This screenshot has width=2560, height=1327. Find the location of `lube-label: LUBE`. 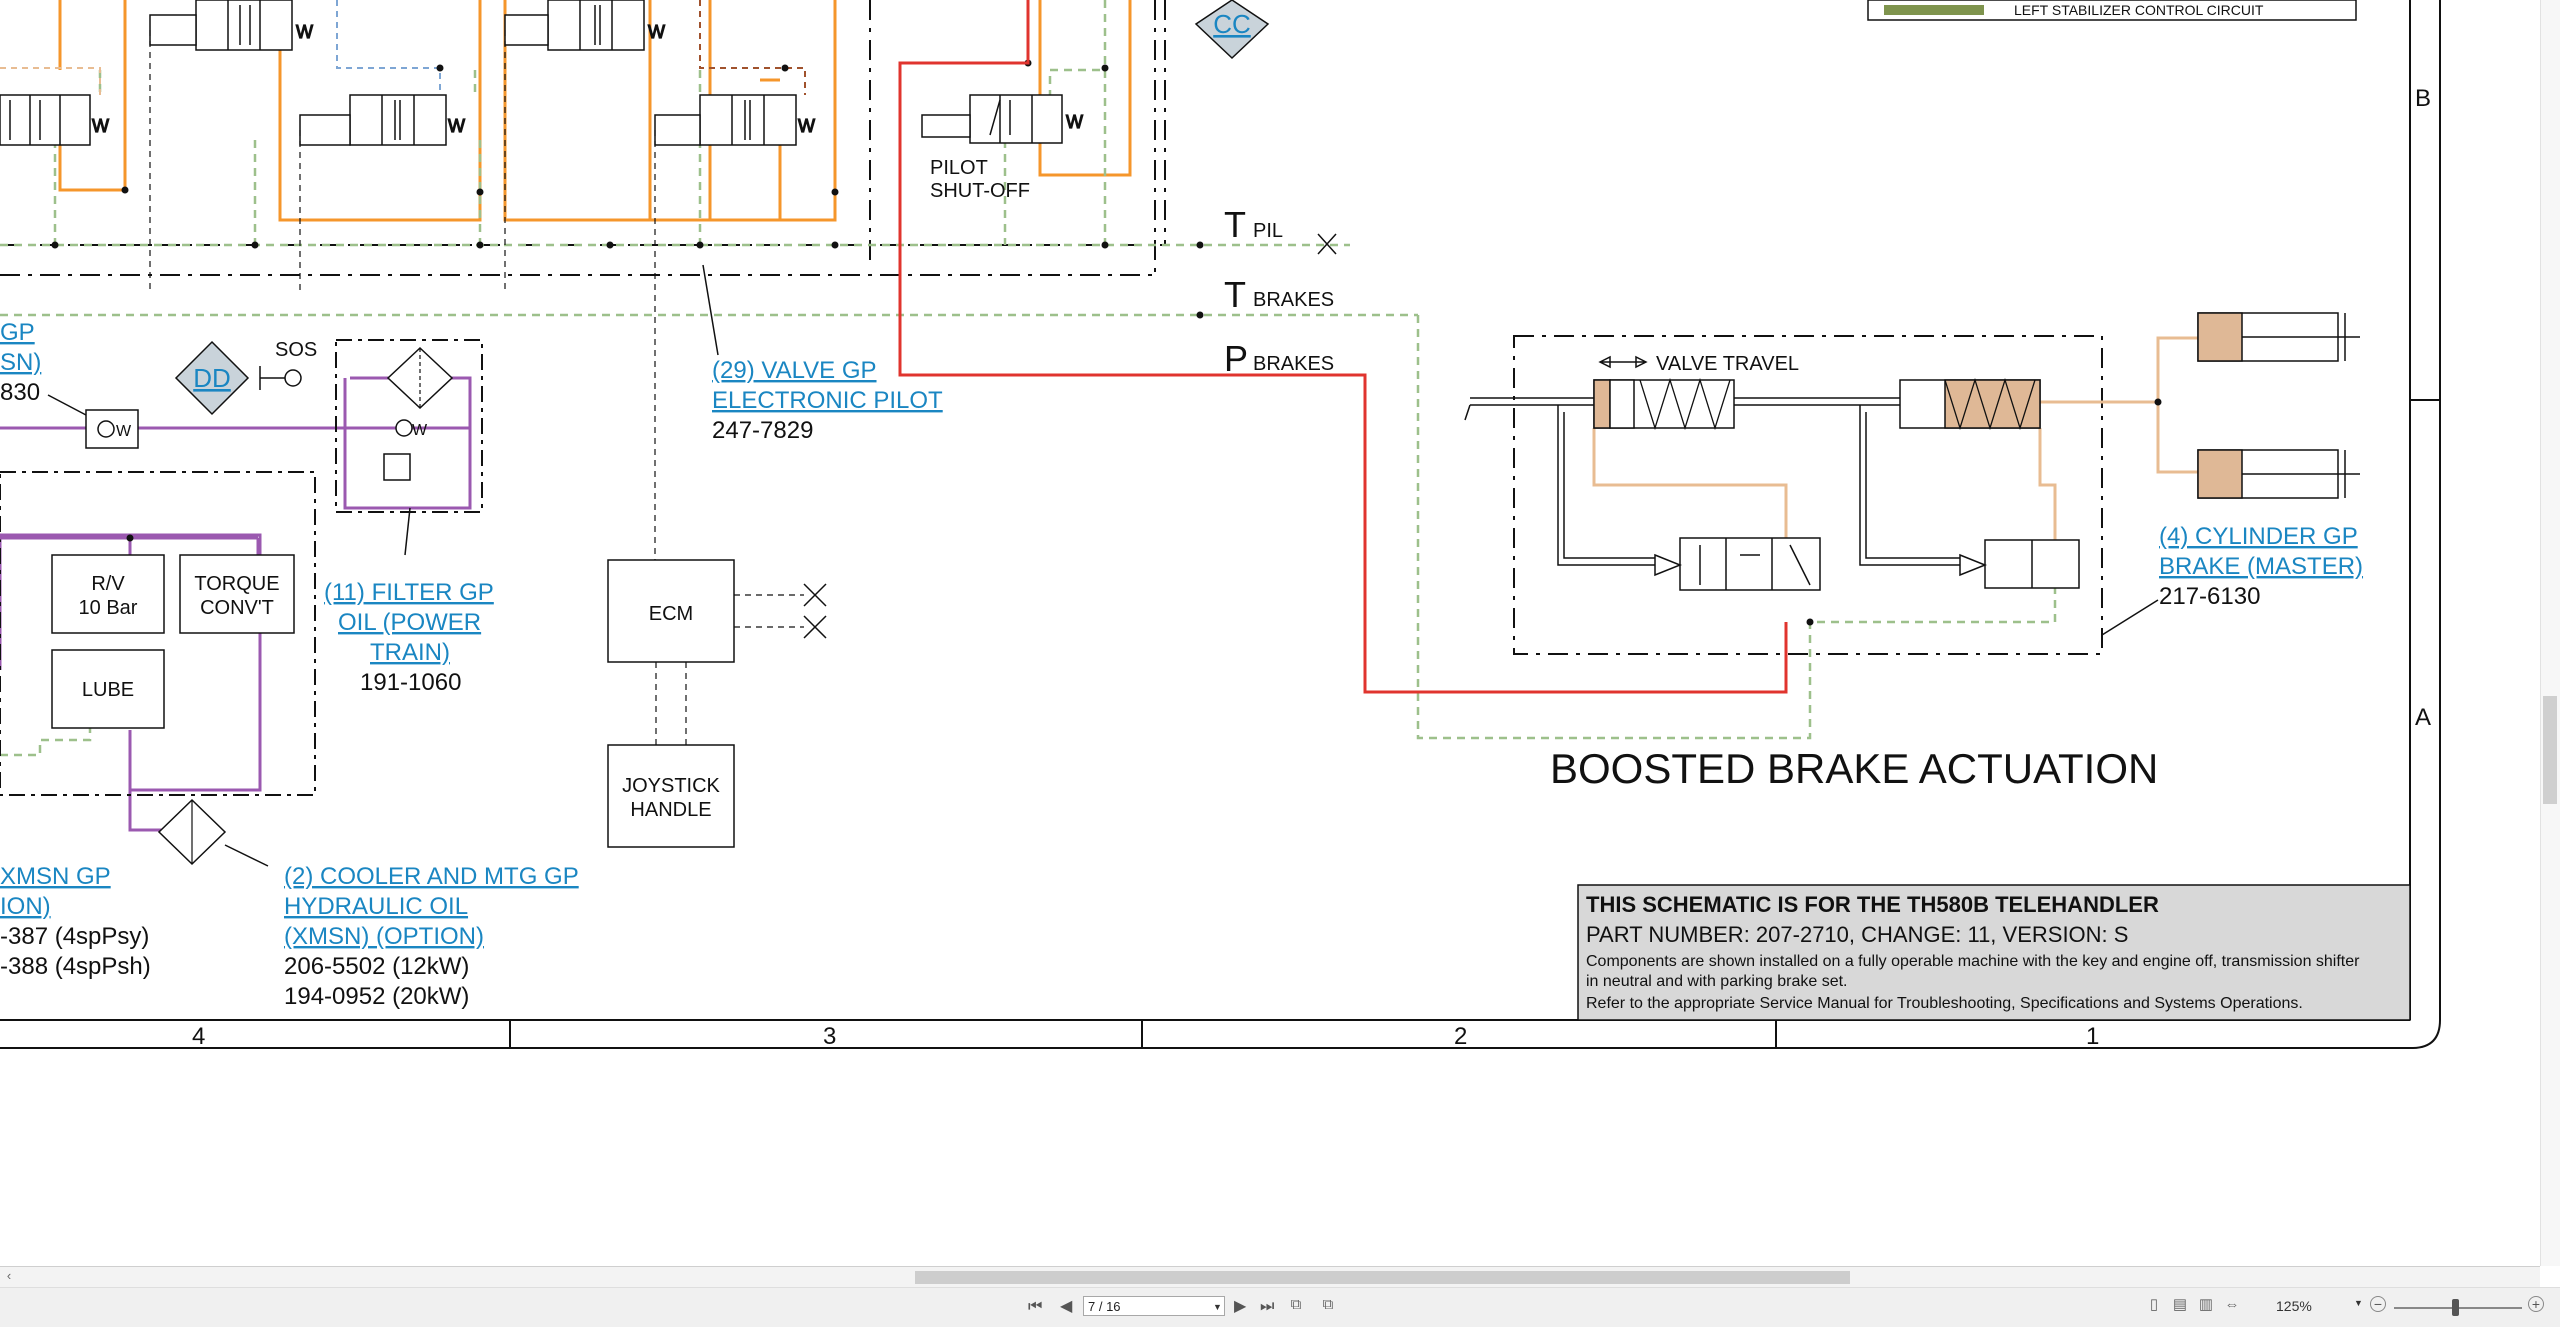

lube-label: LUBE is located at coordinates (108, 690).